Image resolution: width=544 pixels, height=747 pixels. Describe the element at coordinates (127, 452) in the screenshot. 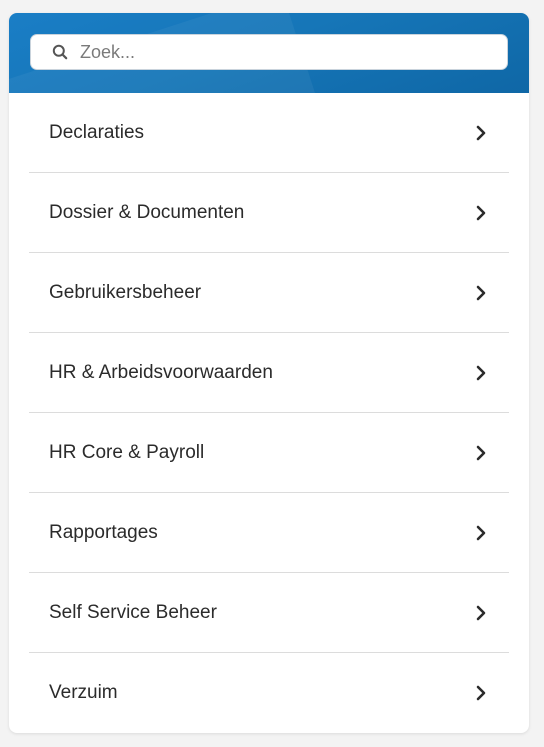

I see `menu-item-label: HR Core & Payroll` at that location.